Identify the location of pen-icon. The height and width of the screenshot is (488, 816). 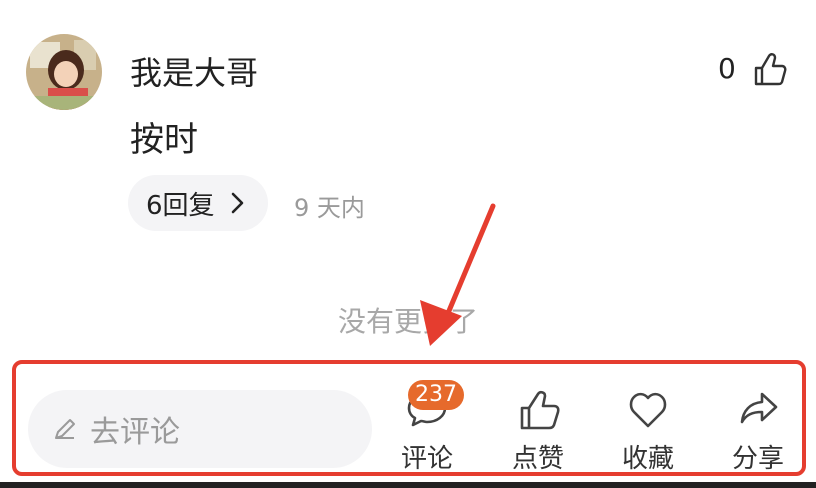
(65, 429).